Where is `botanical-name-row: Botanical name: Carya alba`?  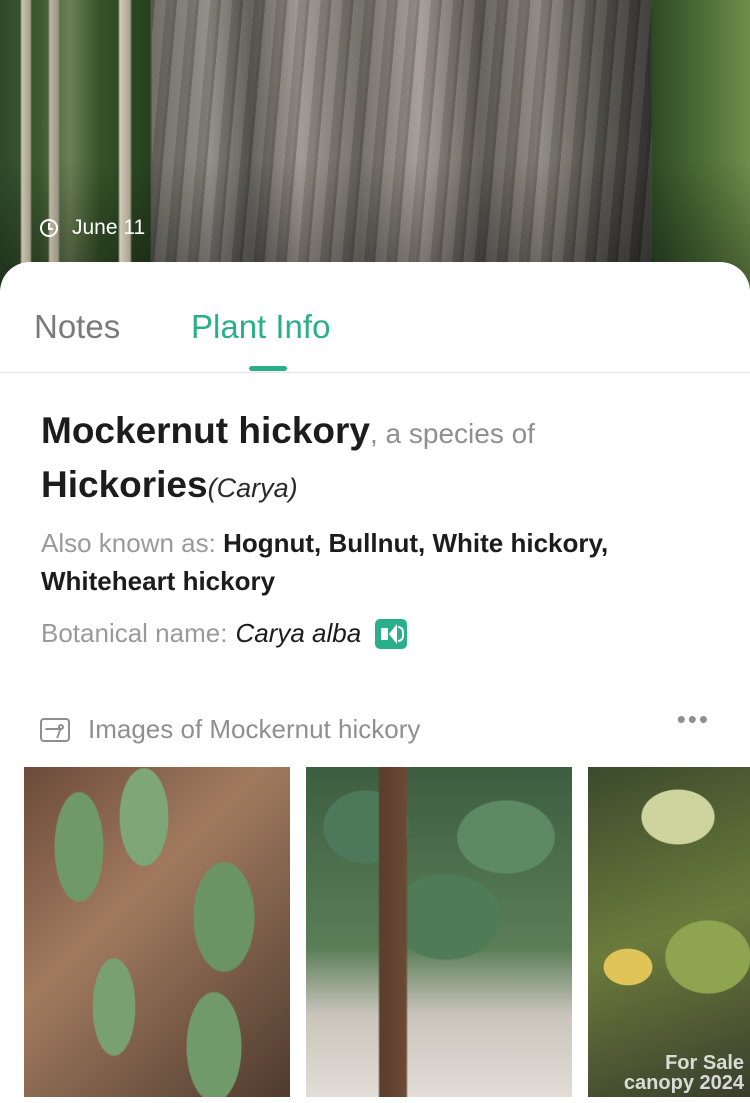 botanical-name-row: Botanical name: Carya alba is located at coordinates (224, 633).